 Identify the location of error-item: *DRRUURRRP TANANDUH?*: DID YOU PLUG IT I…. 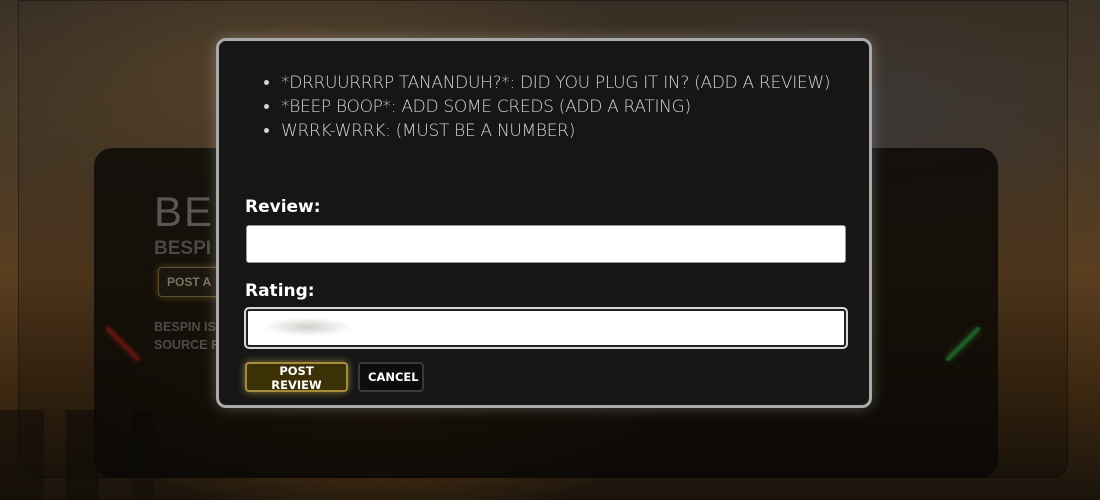
(561, 83).